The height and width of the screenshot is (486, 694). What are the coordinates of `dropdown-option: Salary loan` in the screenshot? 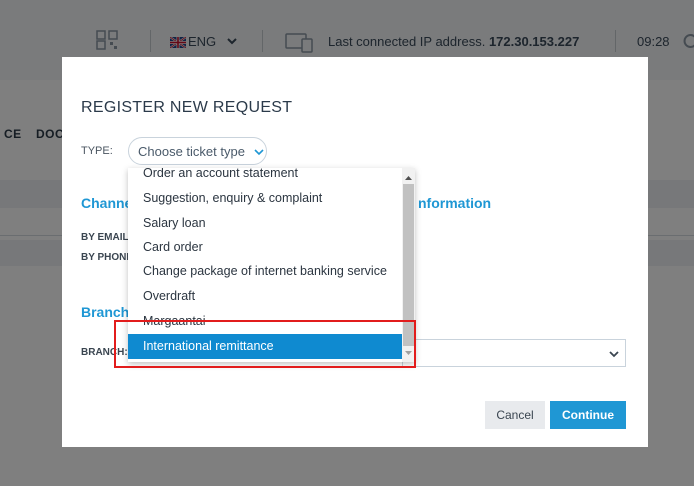 It's located at (265, 223).